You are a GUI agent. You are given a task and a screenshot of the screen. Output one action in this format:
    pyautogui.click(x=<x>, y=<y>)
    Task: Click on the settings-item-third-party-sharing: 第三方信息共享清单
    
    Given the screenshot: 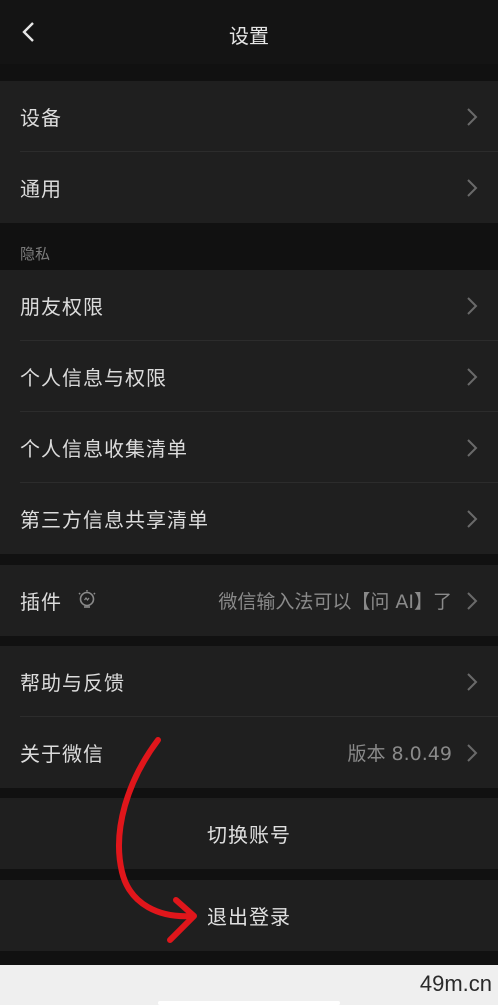 What is the action you would take?
    pyautogui.click(x=249, y=518)
    